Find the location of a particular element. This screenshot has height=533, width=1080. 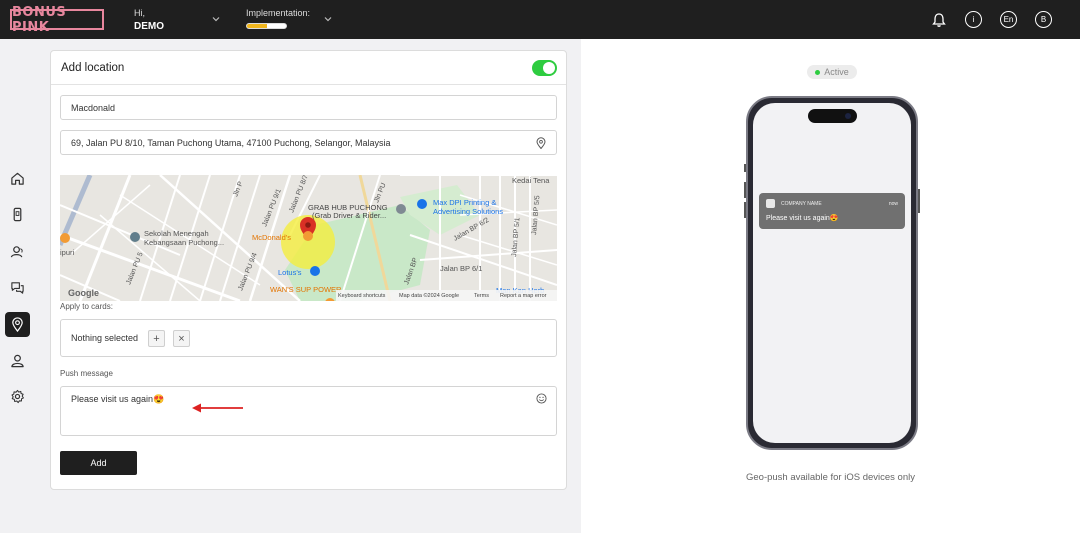

app-icon is located at coordinates (770, 203).